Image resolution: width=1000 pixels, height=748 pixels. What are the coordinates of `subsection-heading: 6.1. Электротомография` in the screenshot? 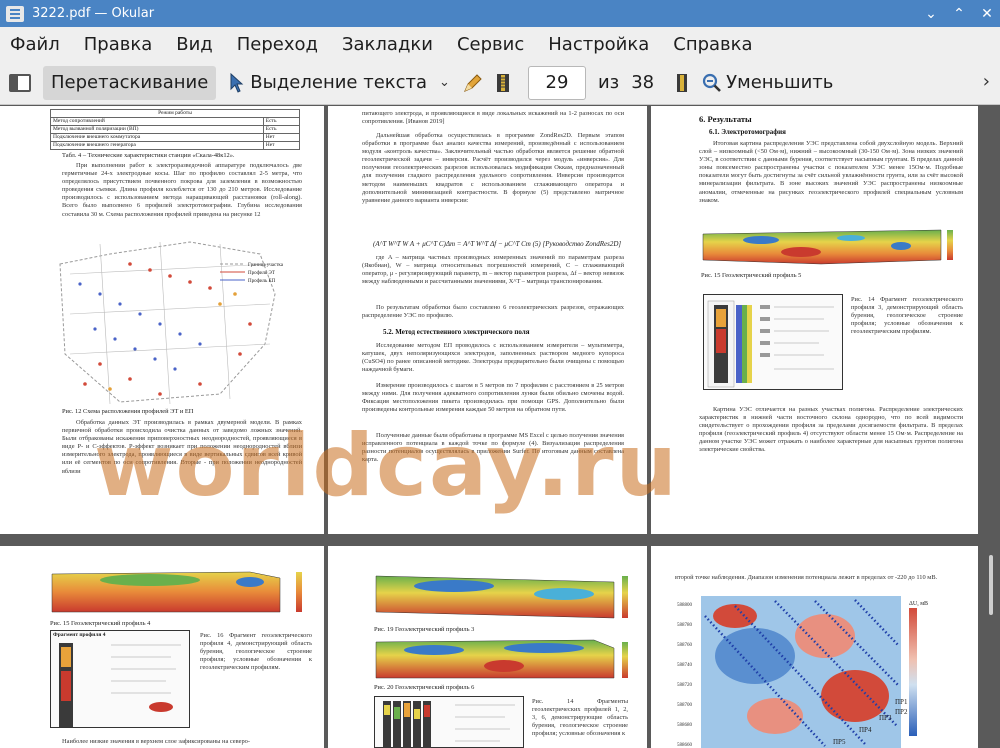 It's located at (747, 132).